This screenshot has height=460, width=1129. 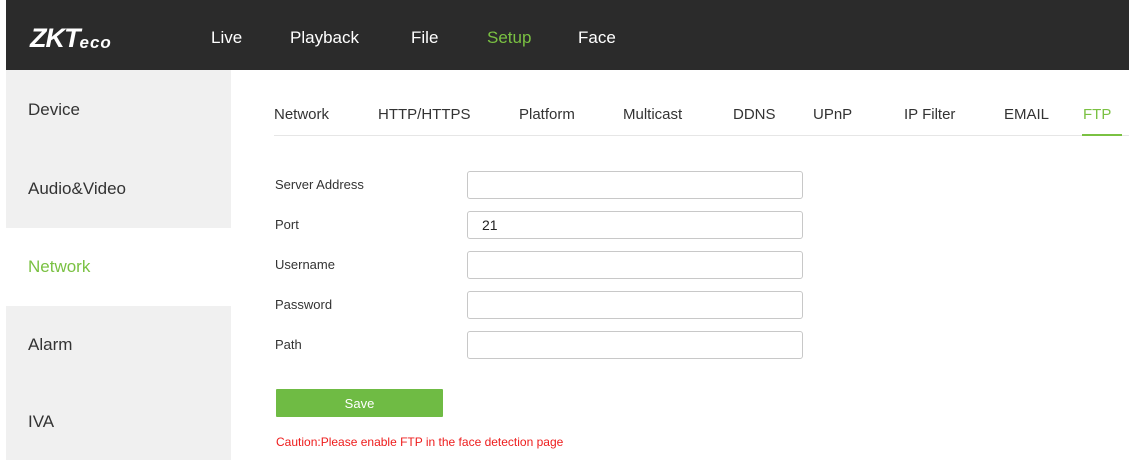 What do you see at coordinates (635, 345) in the screenshot?
I see `path-input` at bounding box center [635, 345].